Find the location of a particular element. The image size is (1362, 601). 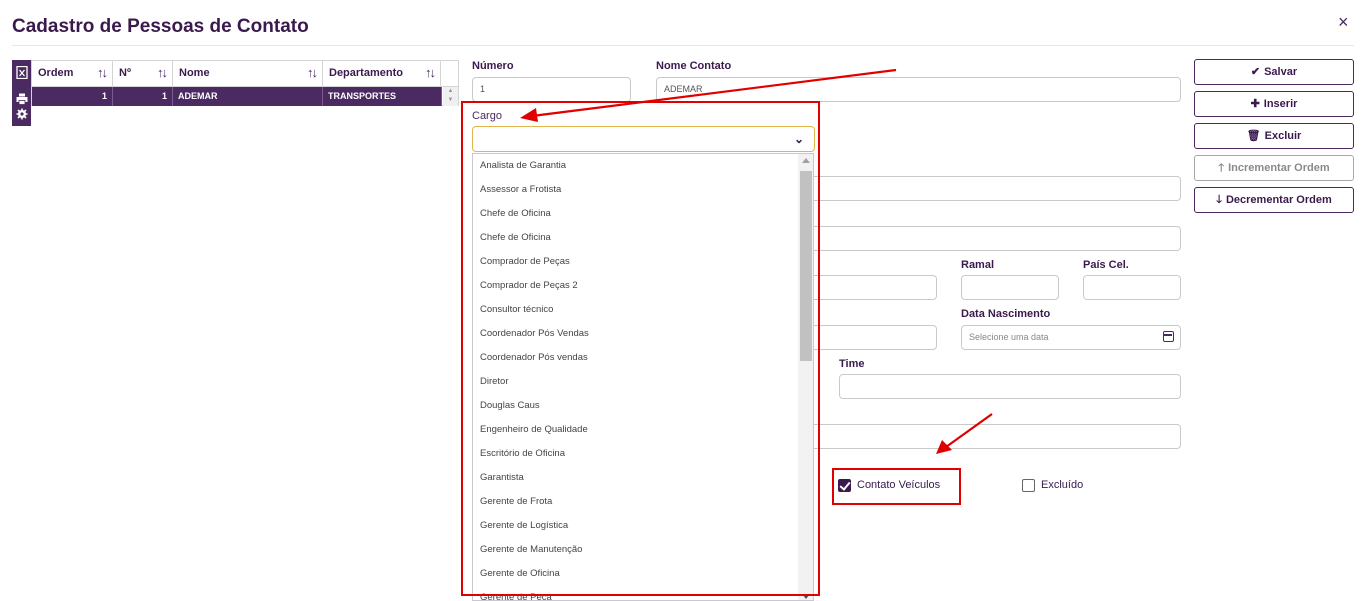

decrementar-ordem-button: 🡓 Decrementar Ordem is located at coordinates (1274, 200).